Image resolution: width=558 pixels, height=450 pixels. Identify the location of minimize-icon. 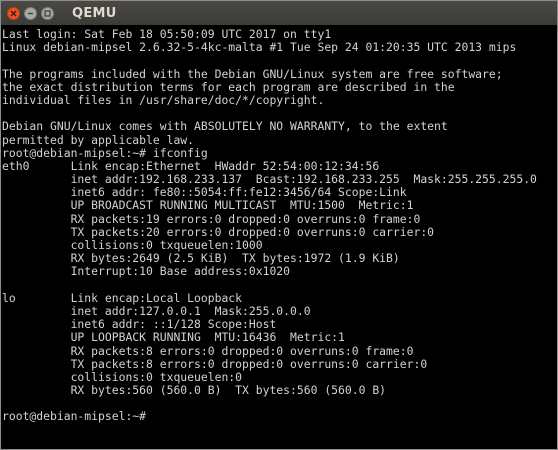
(30, 13).